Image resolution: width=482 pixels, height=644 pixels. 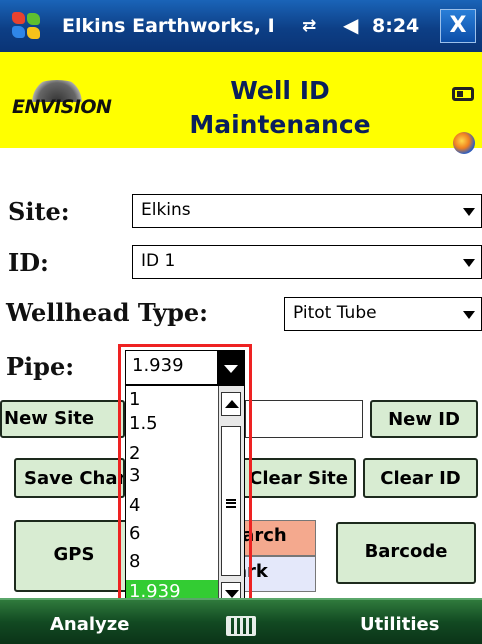 What do you see at coordinates (280, 90) in the screenshot?
I see `page-title-line1: Well ID` at bounding box center [280, 90].